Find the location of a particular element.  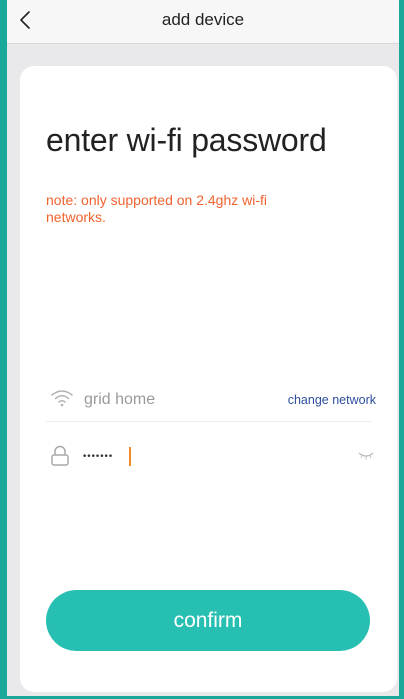

nav-bar: add device is located at coordinates (203, 22).